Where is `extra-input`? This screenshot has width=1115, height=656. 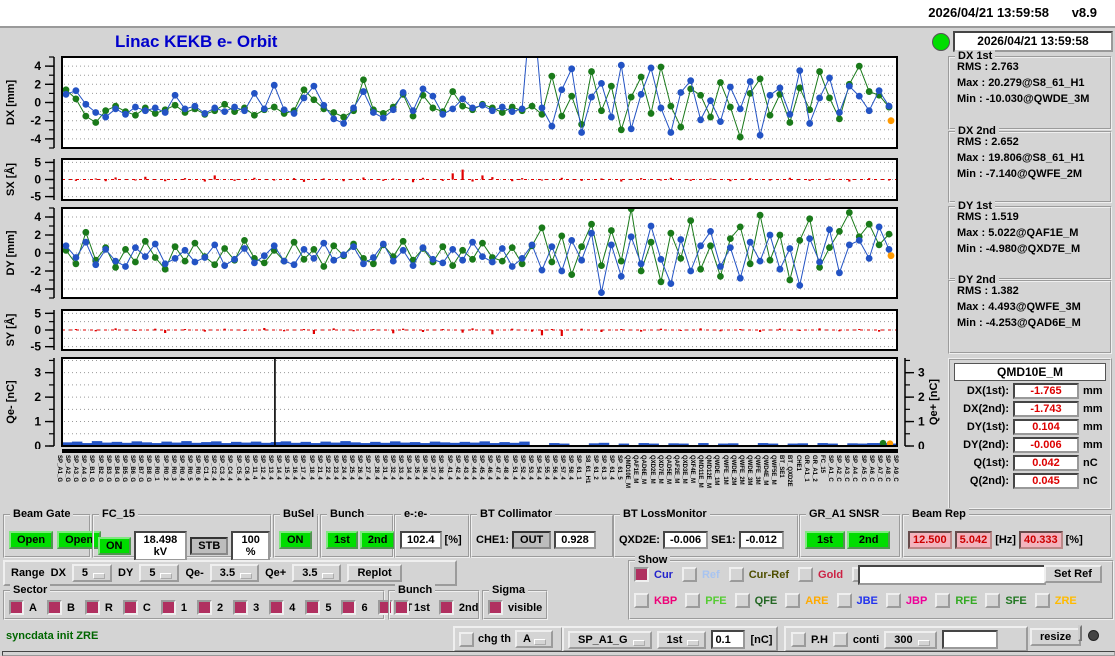 extra-input is located at coordinates (969, 639).